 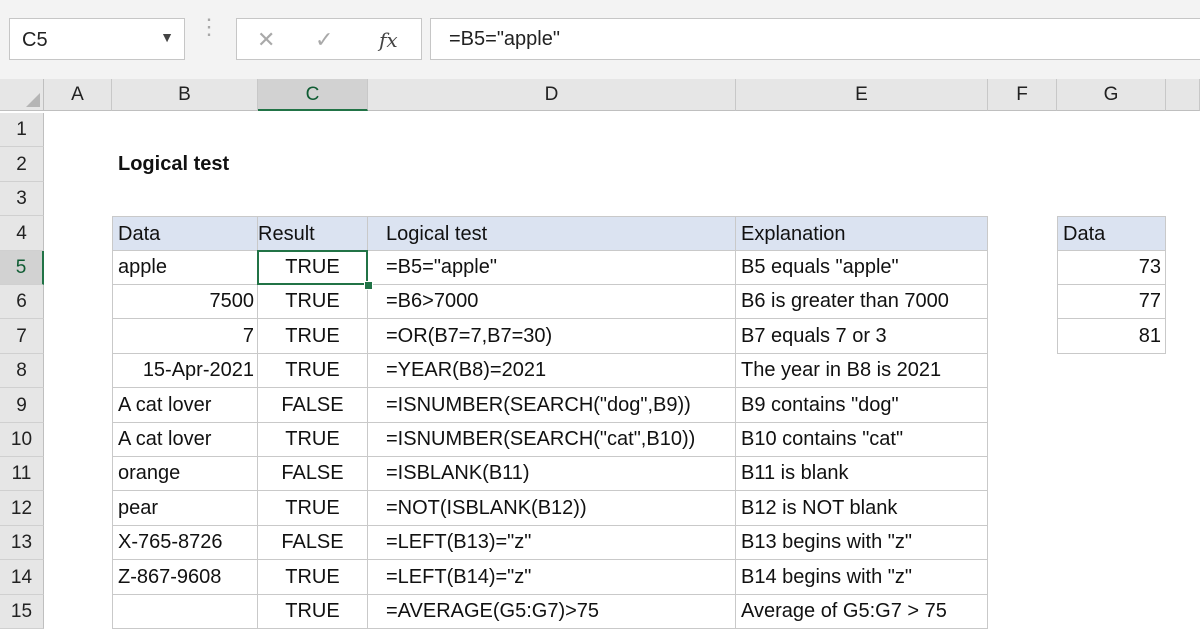 I want to click on formula-cell: =YEAR(B8)=2021, so click(x=552, y=371).